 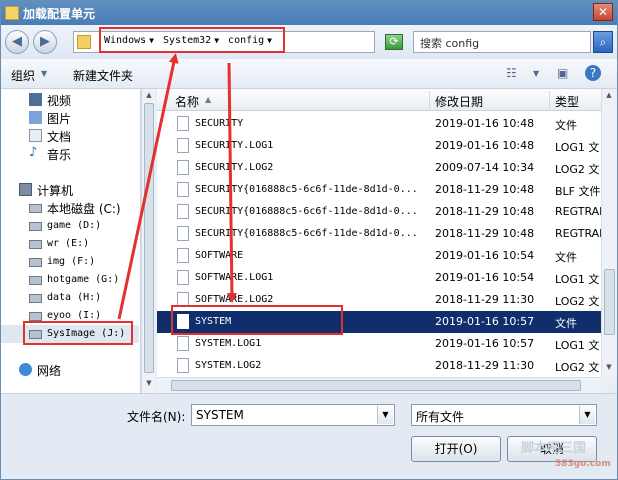 I want to click on nav-item-drive-c: 本地磁盘 (C:), so click(x=70, y=208).